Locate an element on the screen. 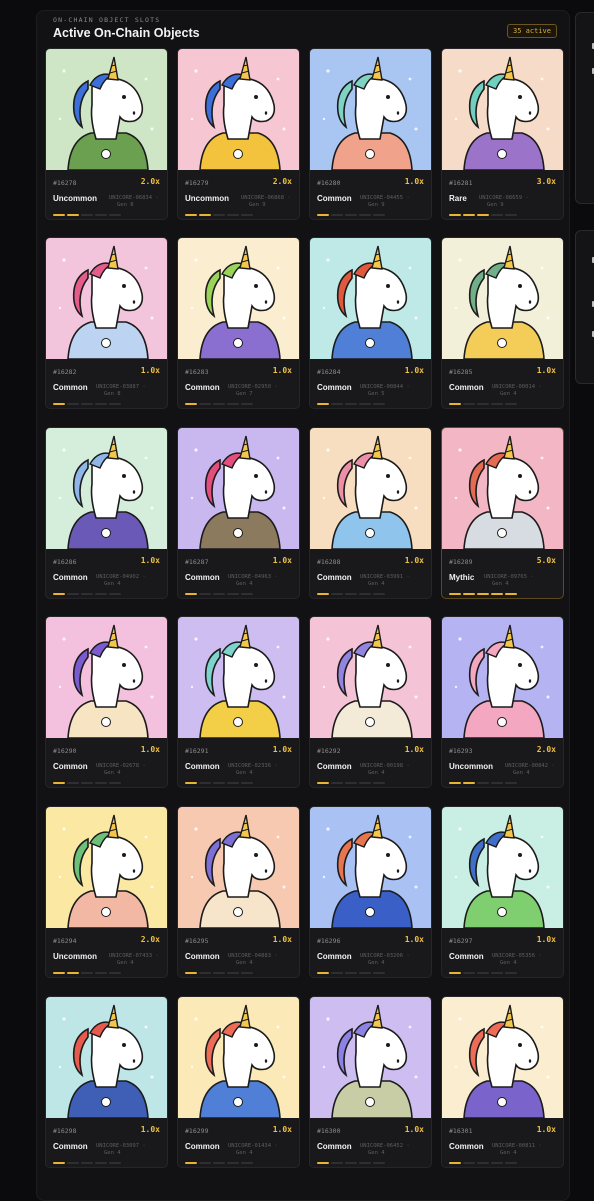 Image resolution: width=594 pixels, height=1201 pixels. object-card: #16284 1.0x Common UNICORE-00844 · Gen 5 is located at coordinates (370, 323).